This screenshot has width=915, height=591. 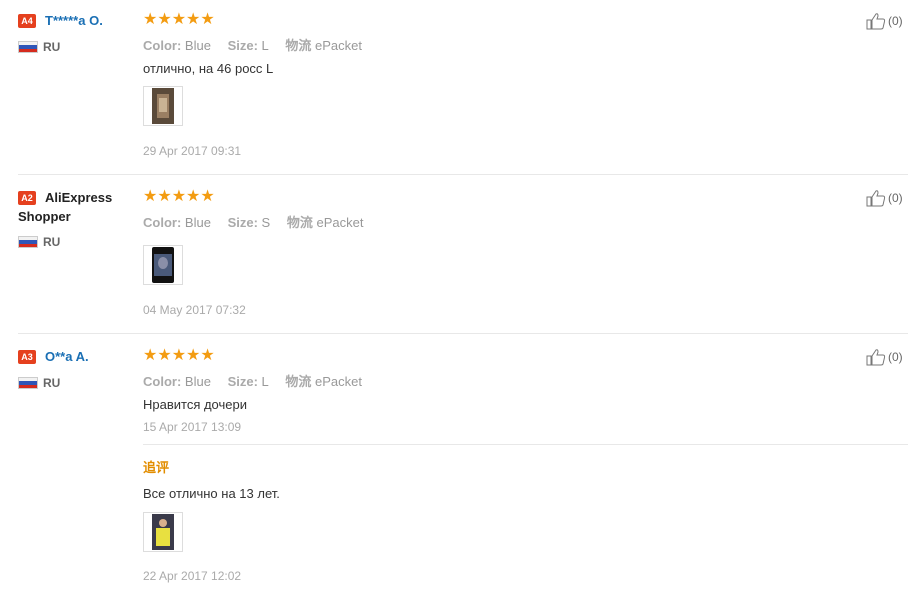 I want to click on additional-review-date: 22 Apr 2017 12:02, so click(x=192, y=576).